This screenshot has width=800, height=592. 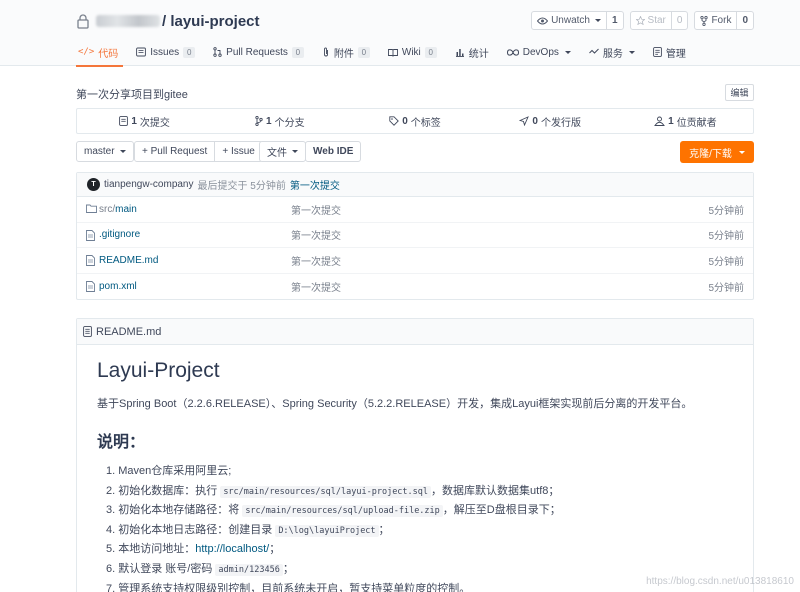 What do you see at coordinates (111, 549) in the screenshot?
I see `list-number: 5.` at bounding box center [111, 549].